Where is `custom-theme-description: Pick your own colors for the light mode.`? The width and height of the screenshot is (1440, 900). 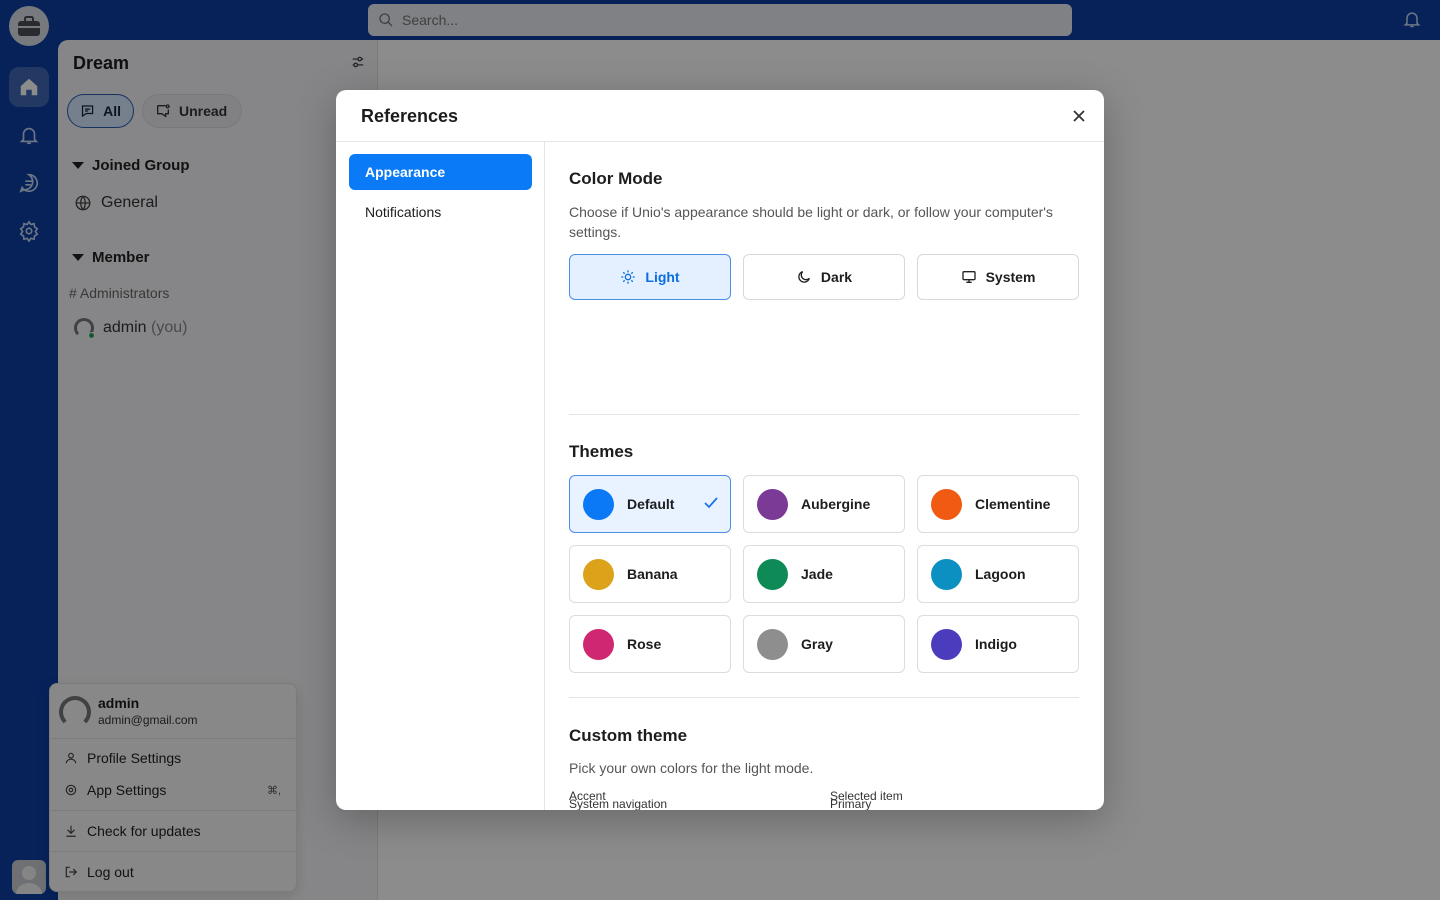 custom-theme-description: Pick your own colors for the light mode. is located at coordinates (691, 768).